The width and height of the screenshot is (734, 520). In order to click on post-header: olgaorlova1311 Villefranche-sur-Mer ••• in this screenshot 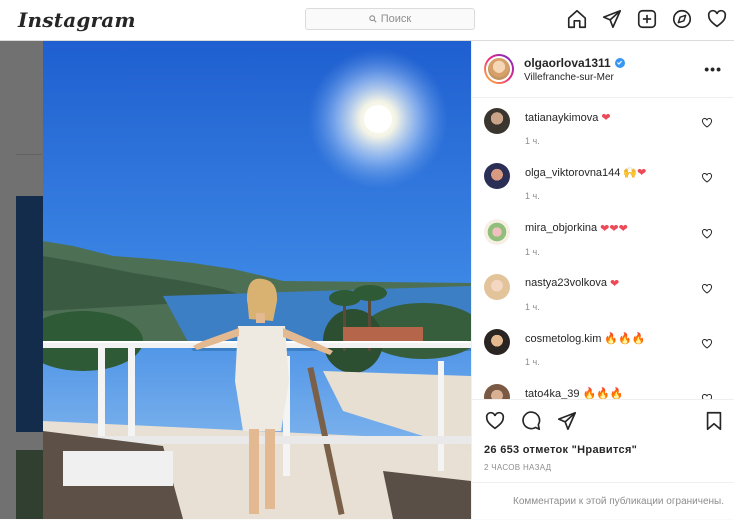, I will do `click(603, 69)`.